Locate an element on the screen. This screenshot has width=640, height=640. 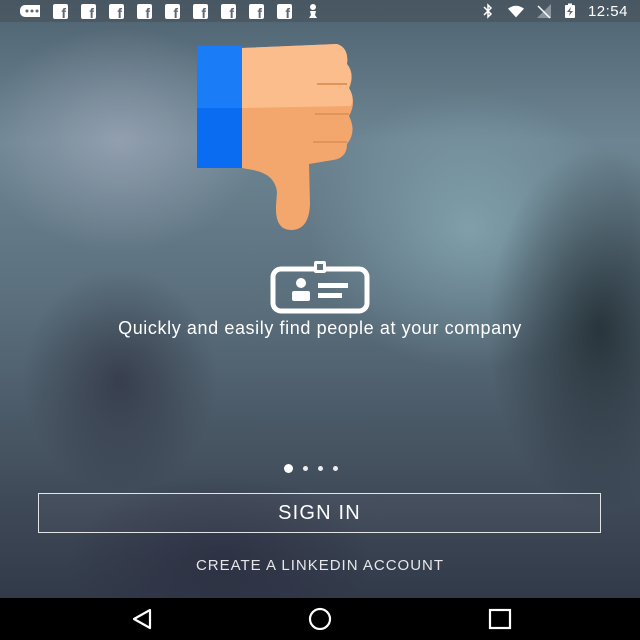
home-icon is located at coordinates (320, 619).